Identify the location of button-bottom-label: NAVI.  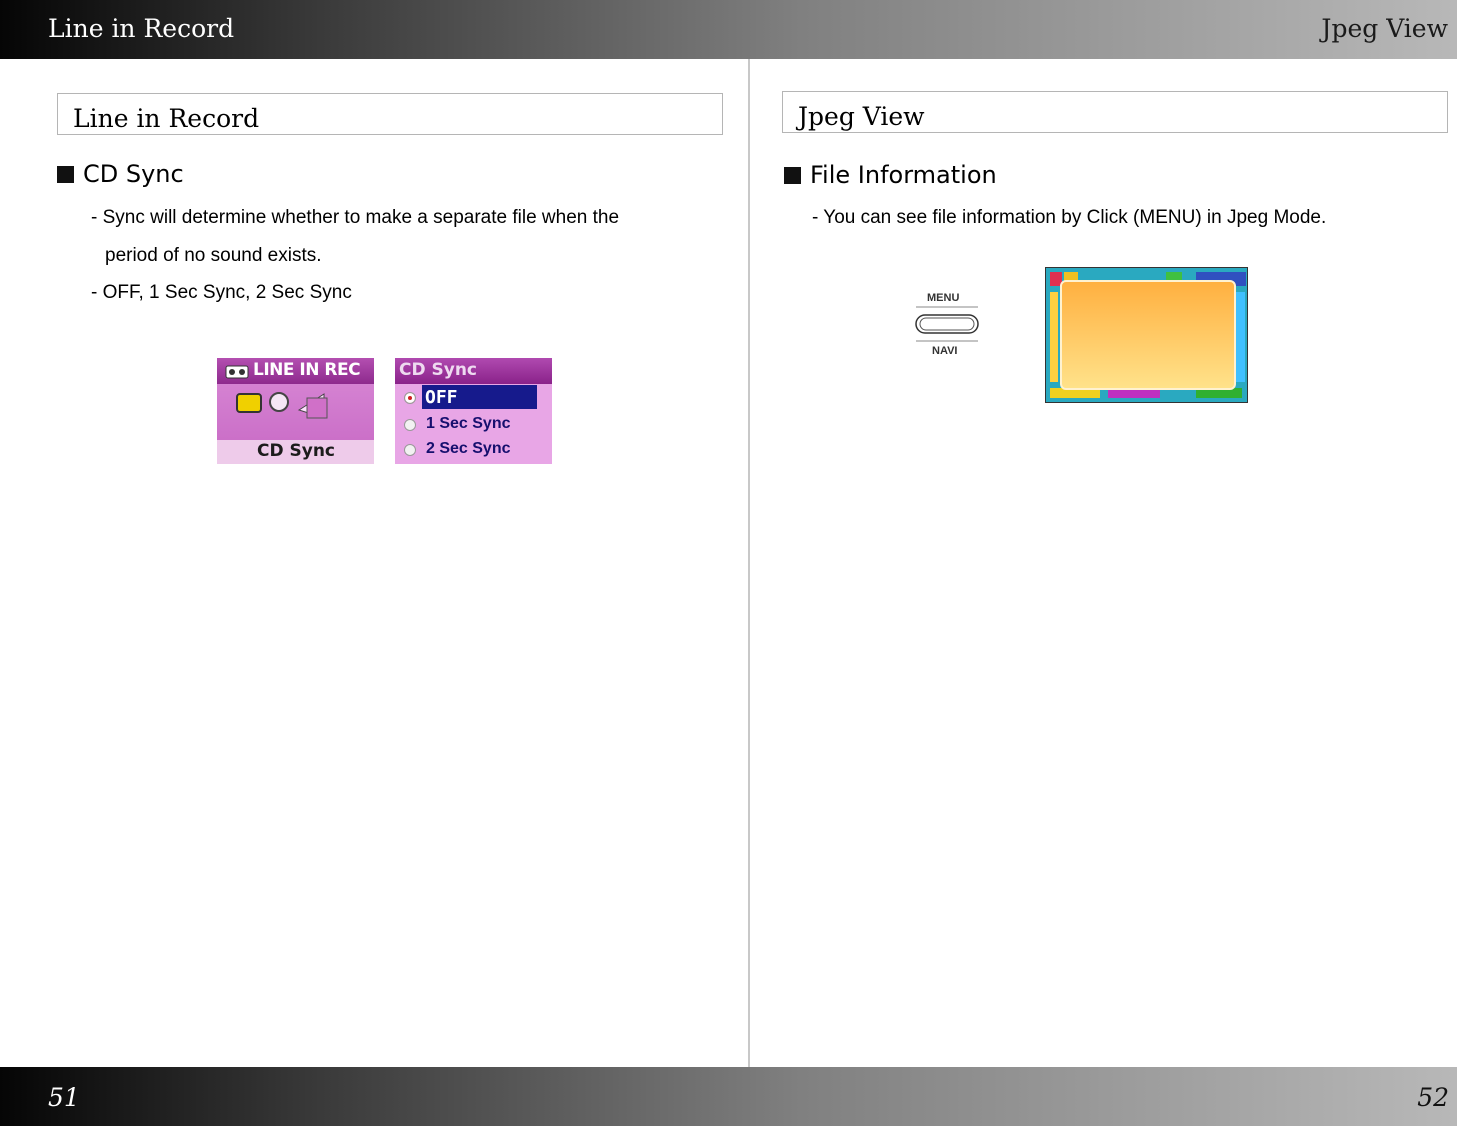
(945, 351).